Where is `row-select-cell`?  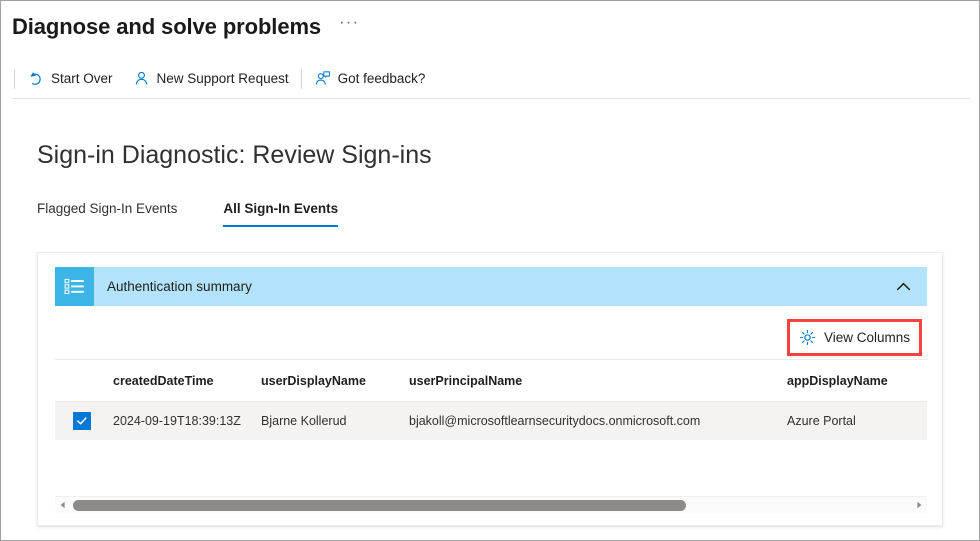 row-select-cell is located at coordinates (84, 421).